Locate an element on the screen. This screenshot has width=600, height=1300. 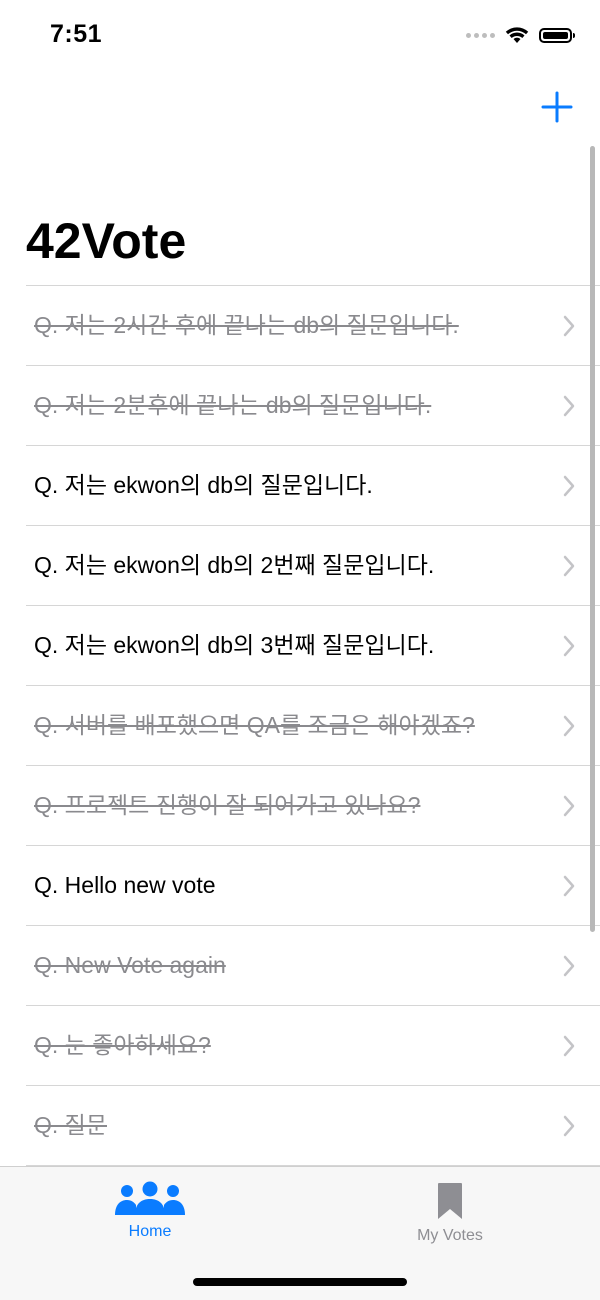
vote-row: Q. 저는 2시간 후에 끝나는 db의 질문입니다. is located at coordinates (313, 326).